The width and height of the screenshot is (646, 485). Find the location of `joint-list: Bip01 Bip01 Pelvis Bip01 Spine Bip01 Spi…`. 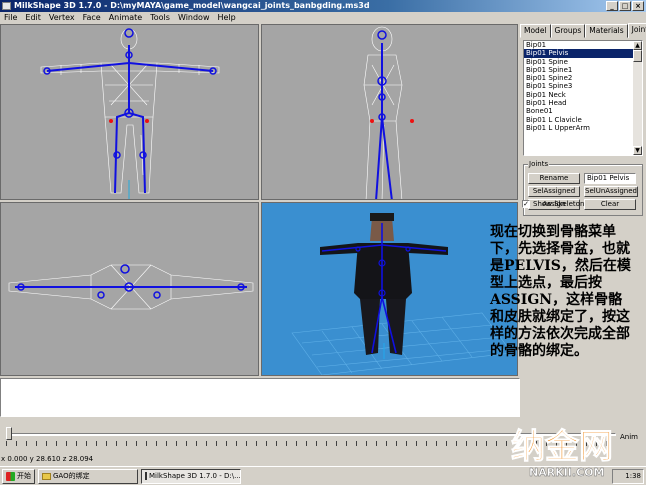

joint-list: Bip01 Bip01 Pelvis Bip01 Spine Bip01 Spi… is located at coordinates (583, 98).